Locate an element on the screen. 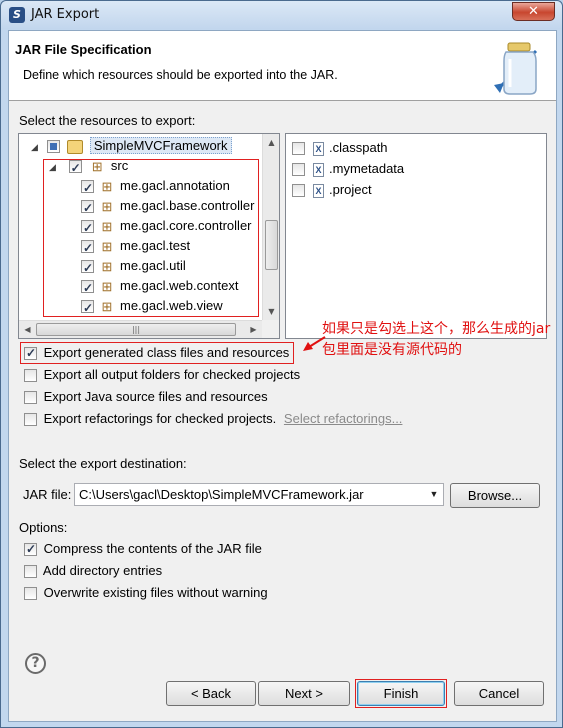 This screenshot has width=563, height=728. file-item: X .classpath is located at coordinates (340, 148).